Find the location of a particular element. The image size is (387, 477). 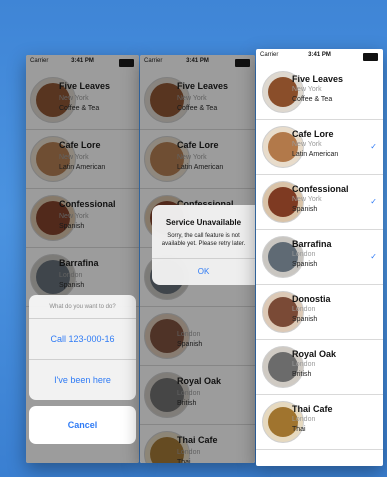

table-row: Confessional New York Spanish ✓ is located at coordinates (319, 202).